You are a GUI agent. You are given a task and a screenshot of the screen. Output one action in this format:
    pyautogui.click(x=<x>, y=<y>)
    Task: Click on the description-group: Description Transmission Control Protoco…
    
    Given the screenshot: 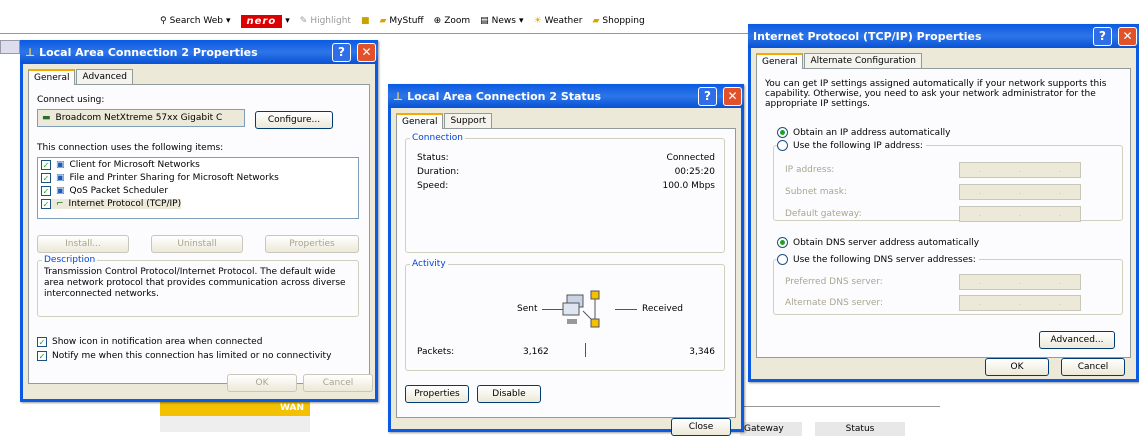 What is the action you would take?
    pyautogui.click(x=198, y=286)
    